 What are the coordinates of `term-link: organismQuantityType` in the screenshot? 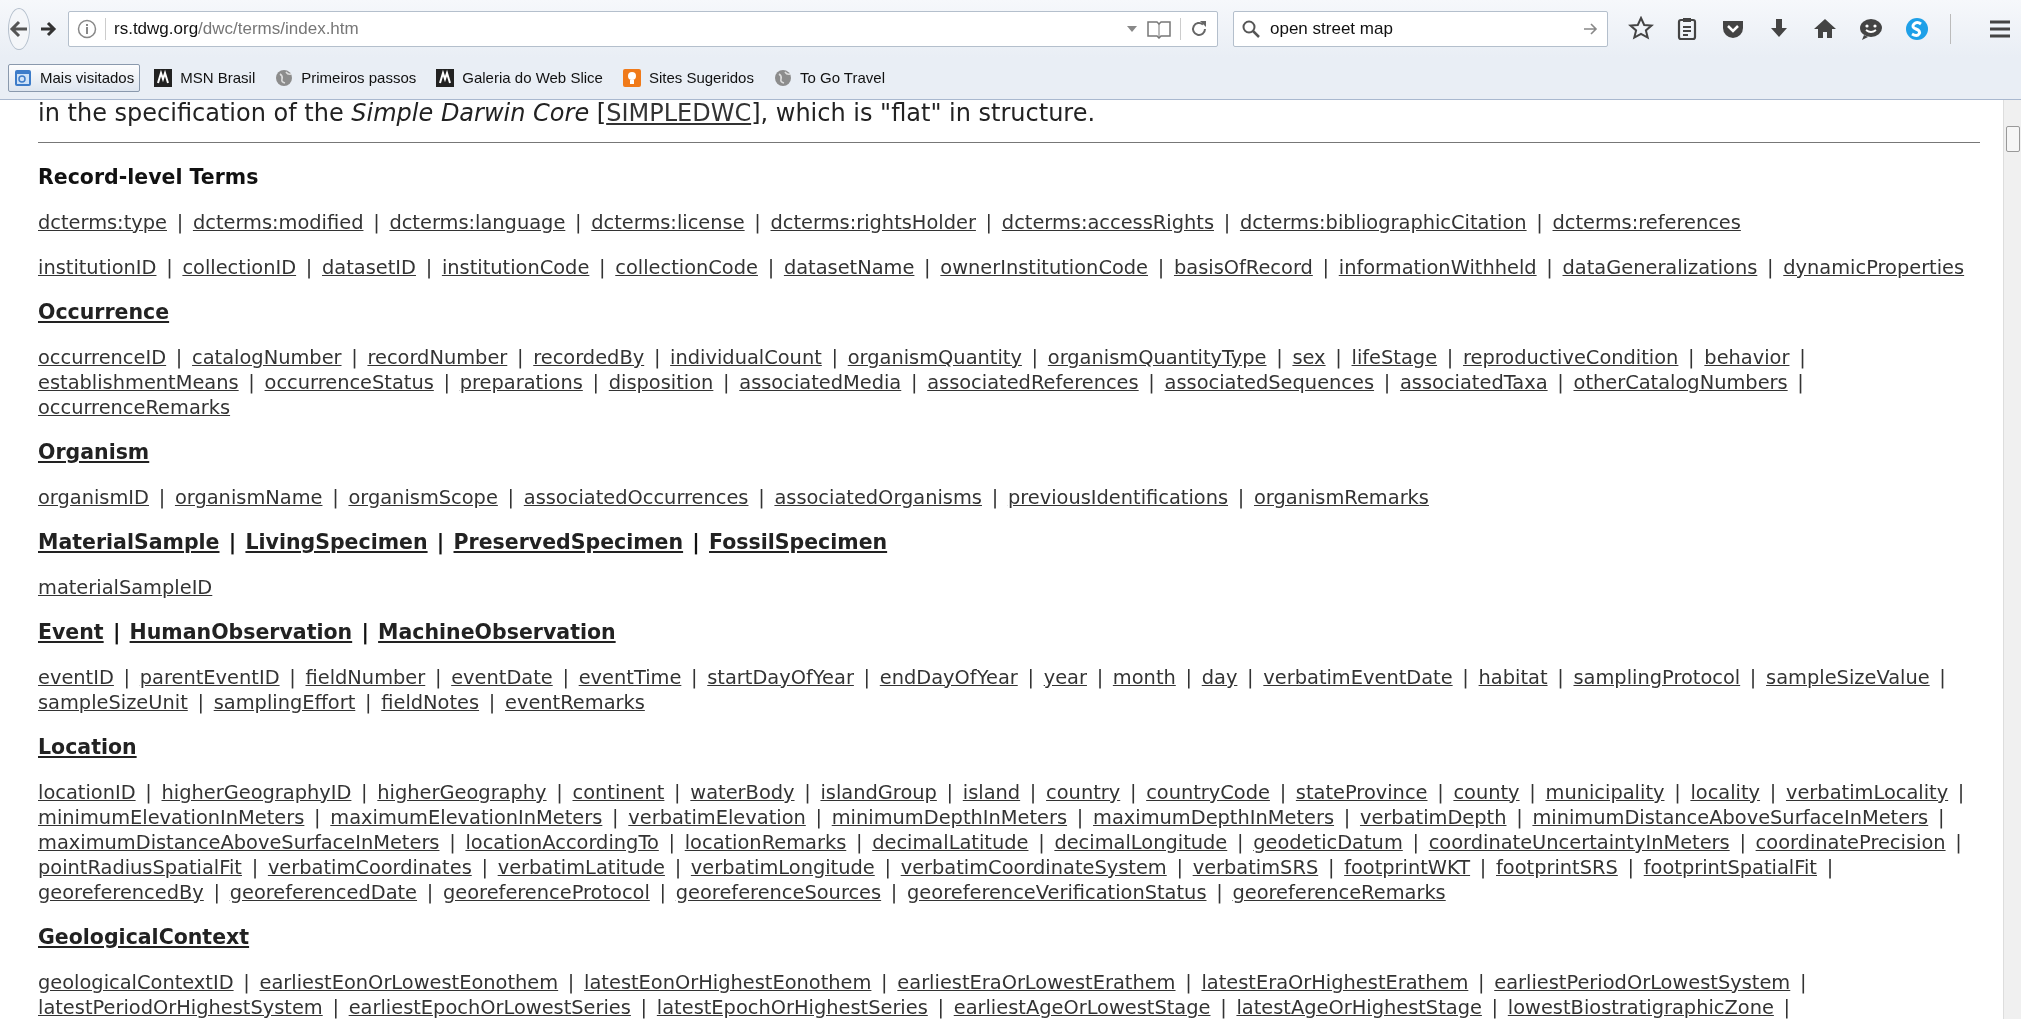 It's located at (1157, 357).